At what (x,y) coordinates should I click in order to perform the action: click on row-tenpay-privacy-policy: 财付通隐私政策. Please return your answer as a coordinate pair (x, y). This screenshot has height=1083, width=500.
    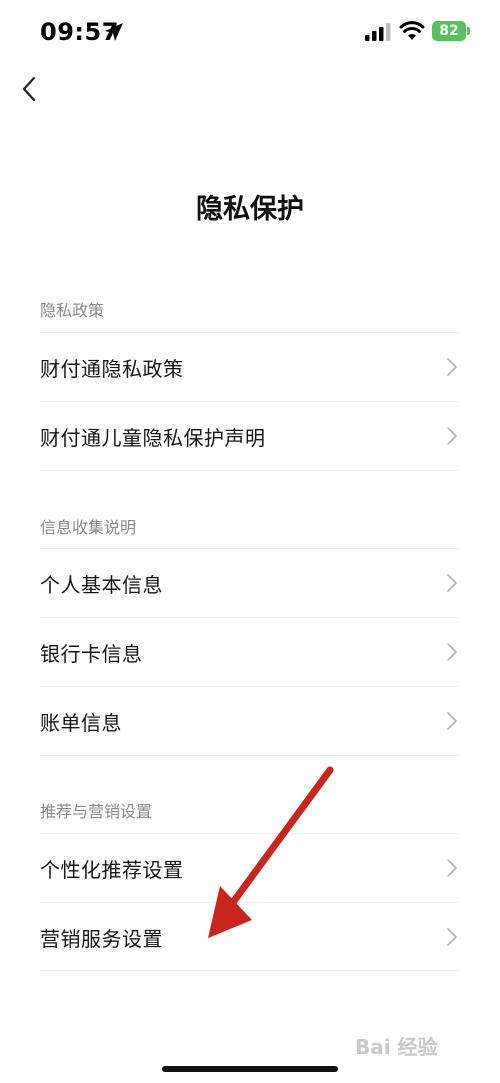
    Looking at the image, I should click on (250, 366).